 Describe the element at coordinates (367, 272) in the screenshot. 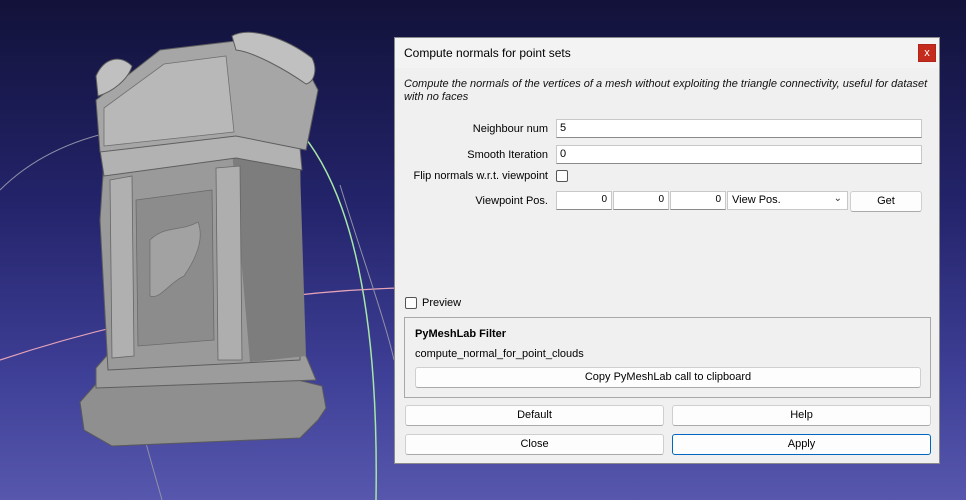

I see `trackball-arc-gray-right` at that location.